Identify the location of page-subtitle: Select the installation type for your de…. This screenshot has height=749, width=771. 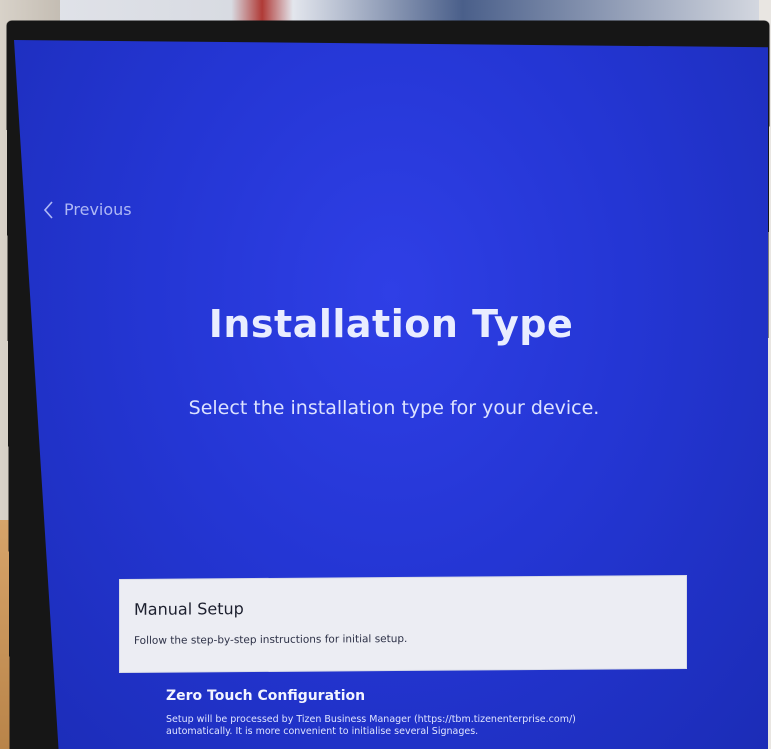
(394, 408).